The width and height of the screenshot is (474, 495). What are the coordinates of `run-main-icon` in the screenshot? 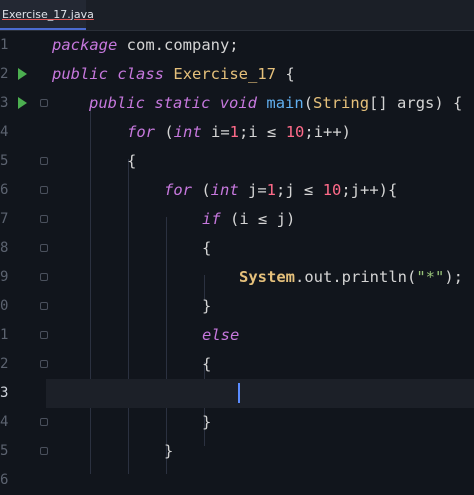 It's located at (22, 103).